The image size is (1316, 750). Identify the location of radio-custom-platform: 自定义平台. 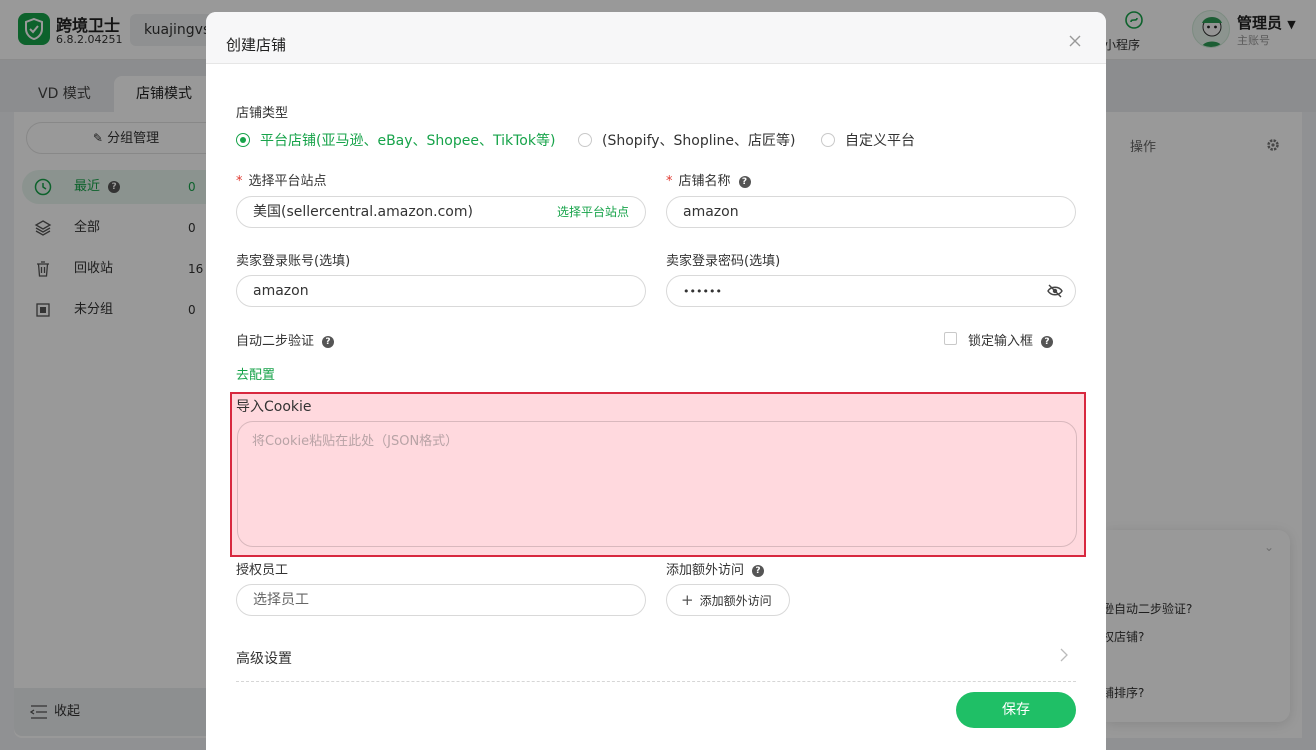
(868, 140).